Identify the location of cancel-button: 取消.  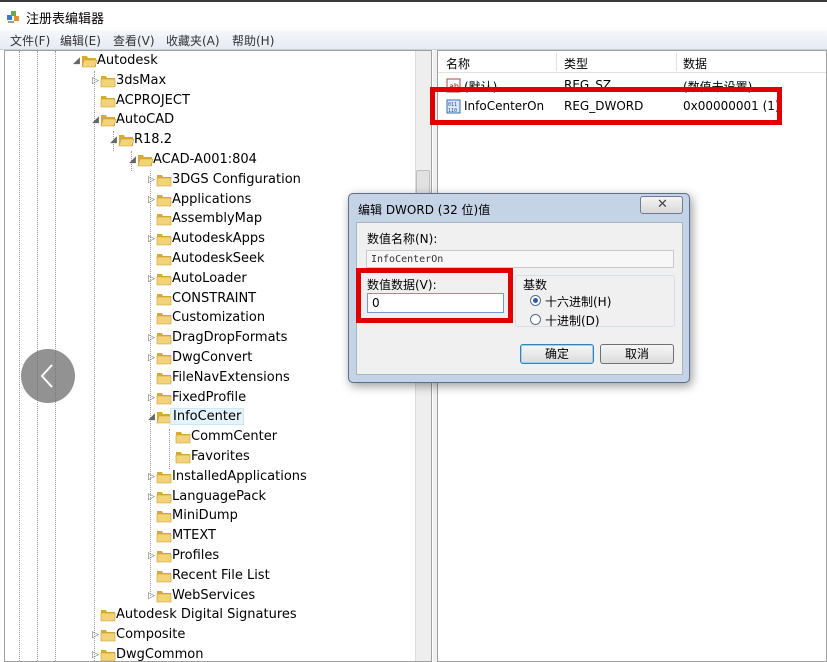
(637, 354).